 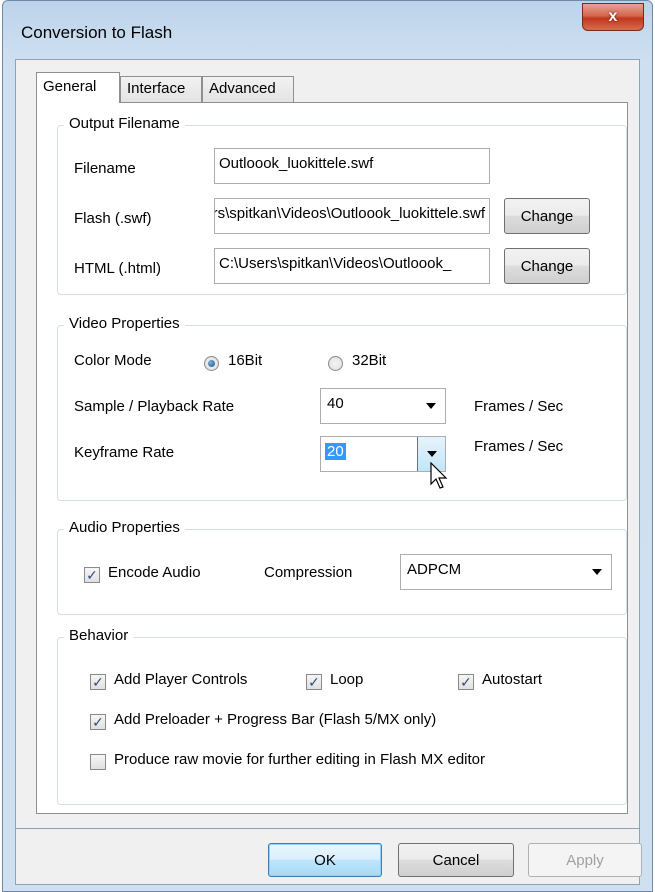 I want to click on flash-swf-label: Flash (.swf), so click(x=113, y=218).